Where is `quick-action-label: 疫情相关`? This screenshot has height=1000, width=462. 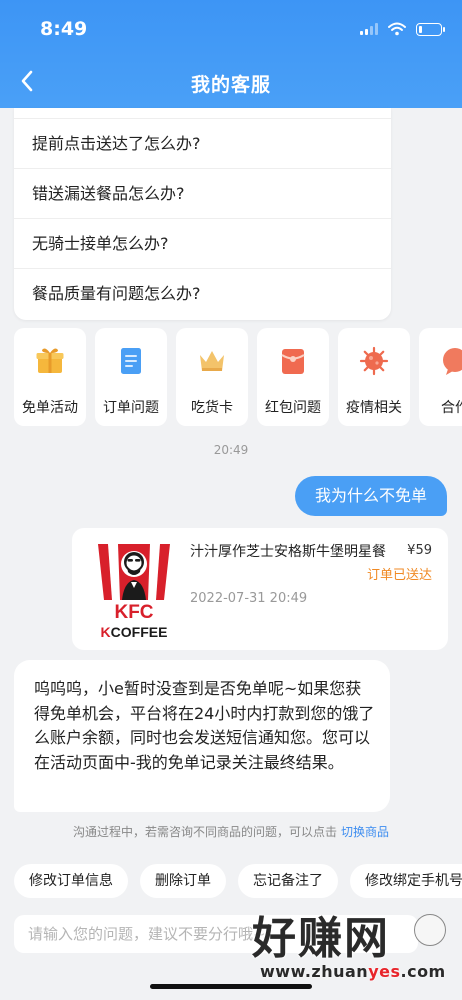 quick-action-label: 疫情相关 is located at coordinates (374, 408).